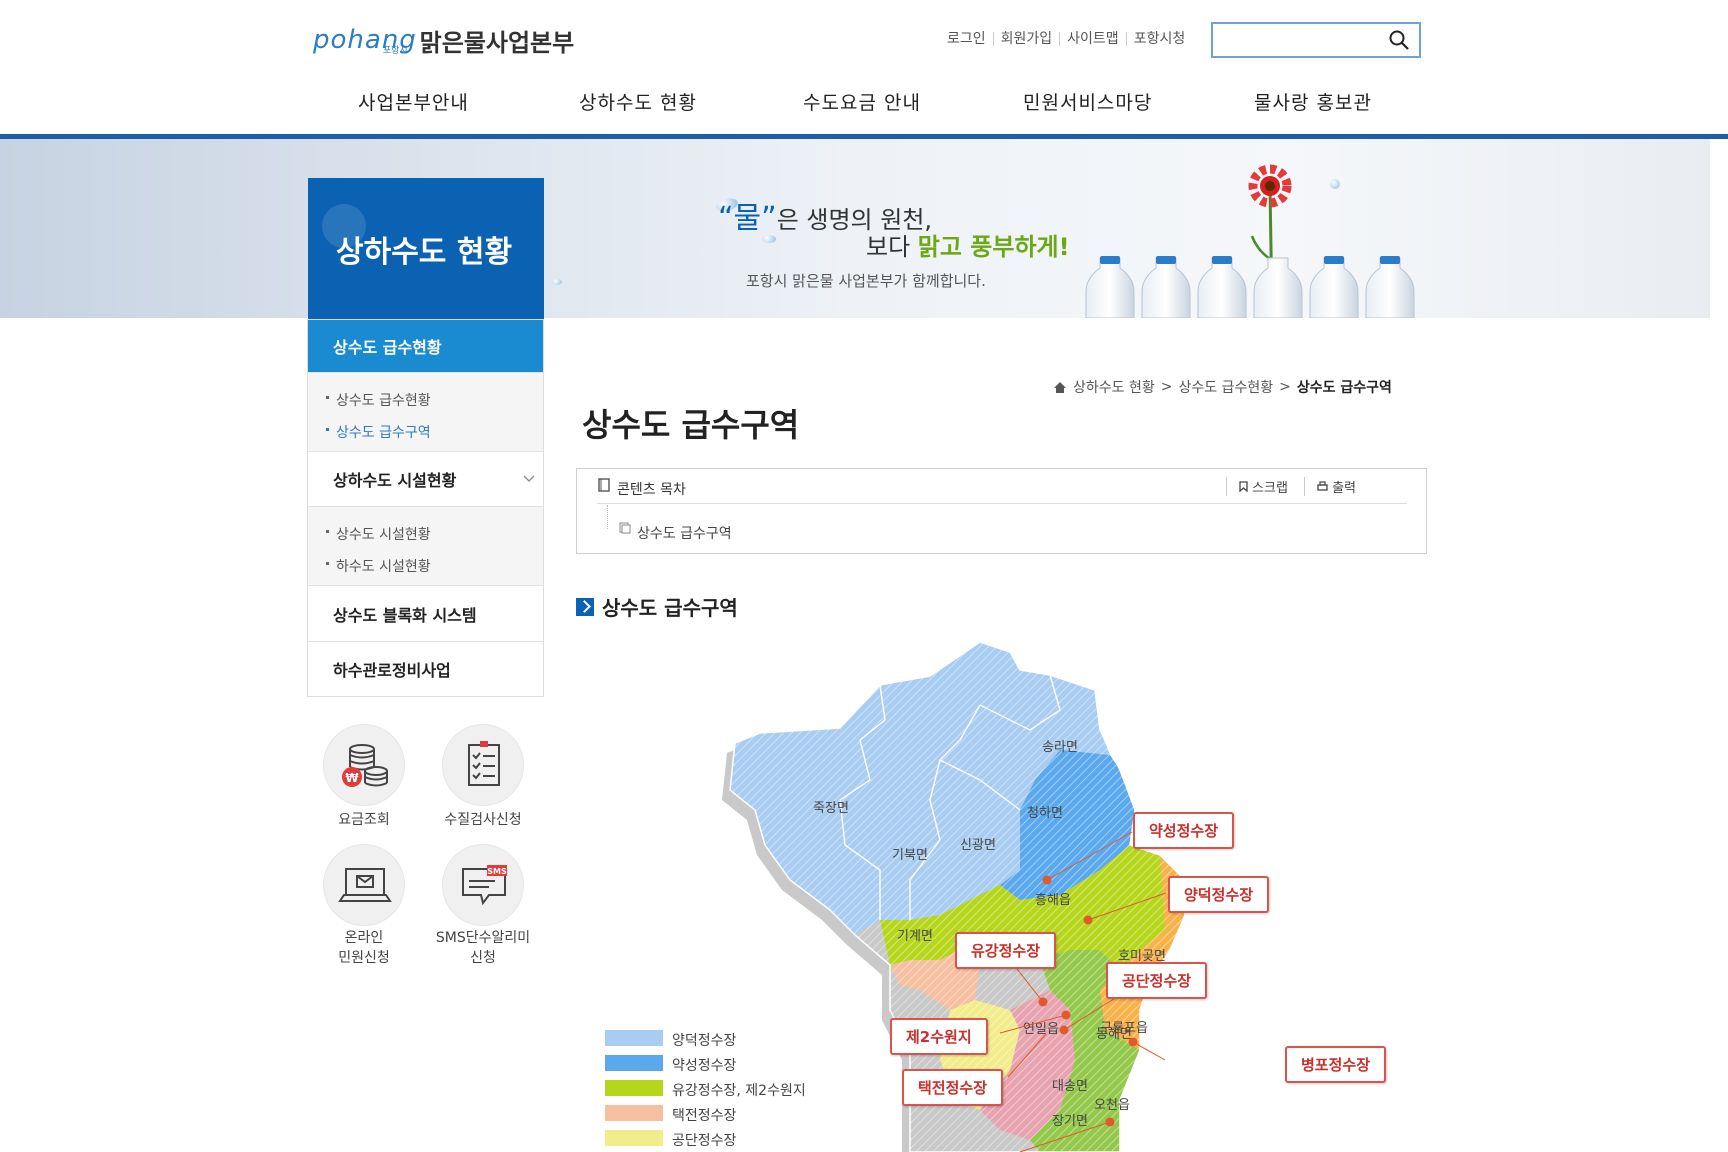  Describe the element at coordinates (1087, 101) in the screenshot. I see `nav-civil-service: 민원서비스마당` at that location.